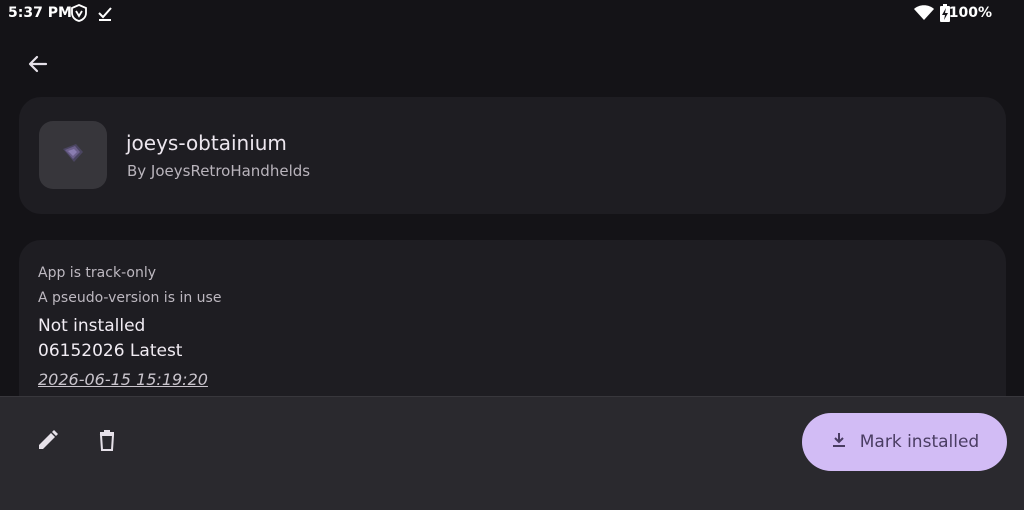  Describe the element at coordinates (130, 298) in the screenshot. I see `pseudo-version-label: A pseudo-version is in use` at that location.